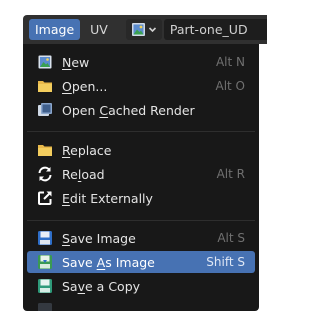 The image size is (320, 311). What do you see at coordinates (230, 62) in the screenshot?
I see `shortcut-label: Alt N` at bounding box center [230, 62].